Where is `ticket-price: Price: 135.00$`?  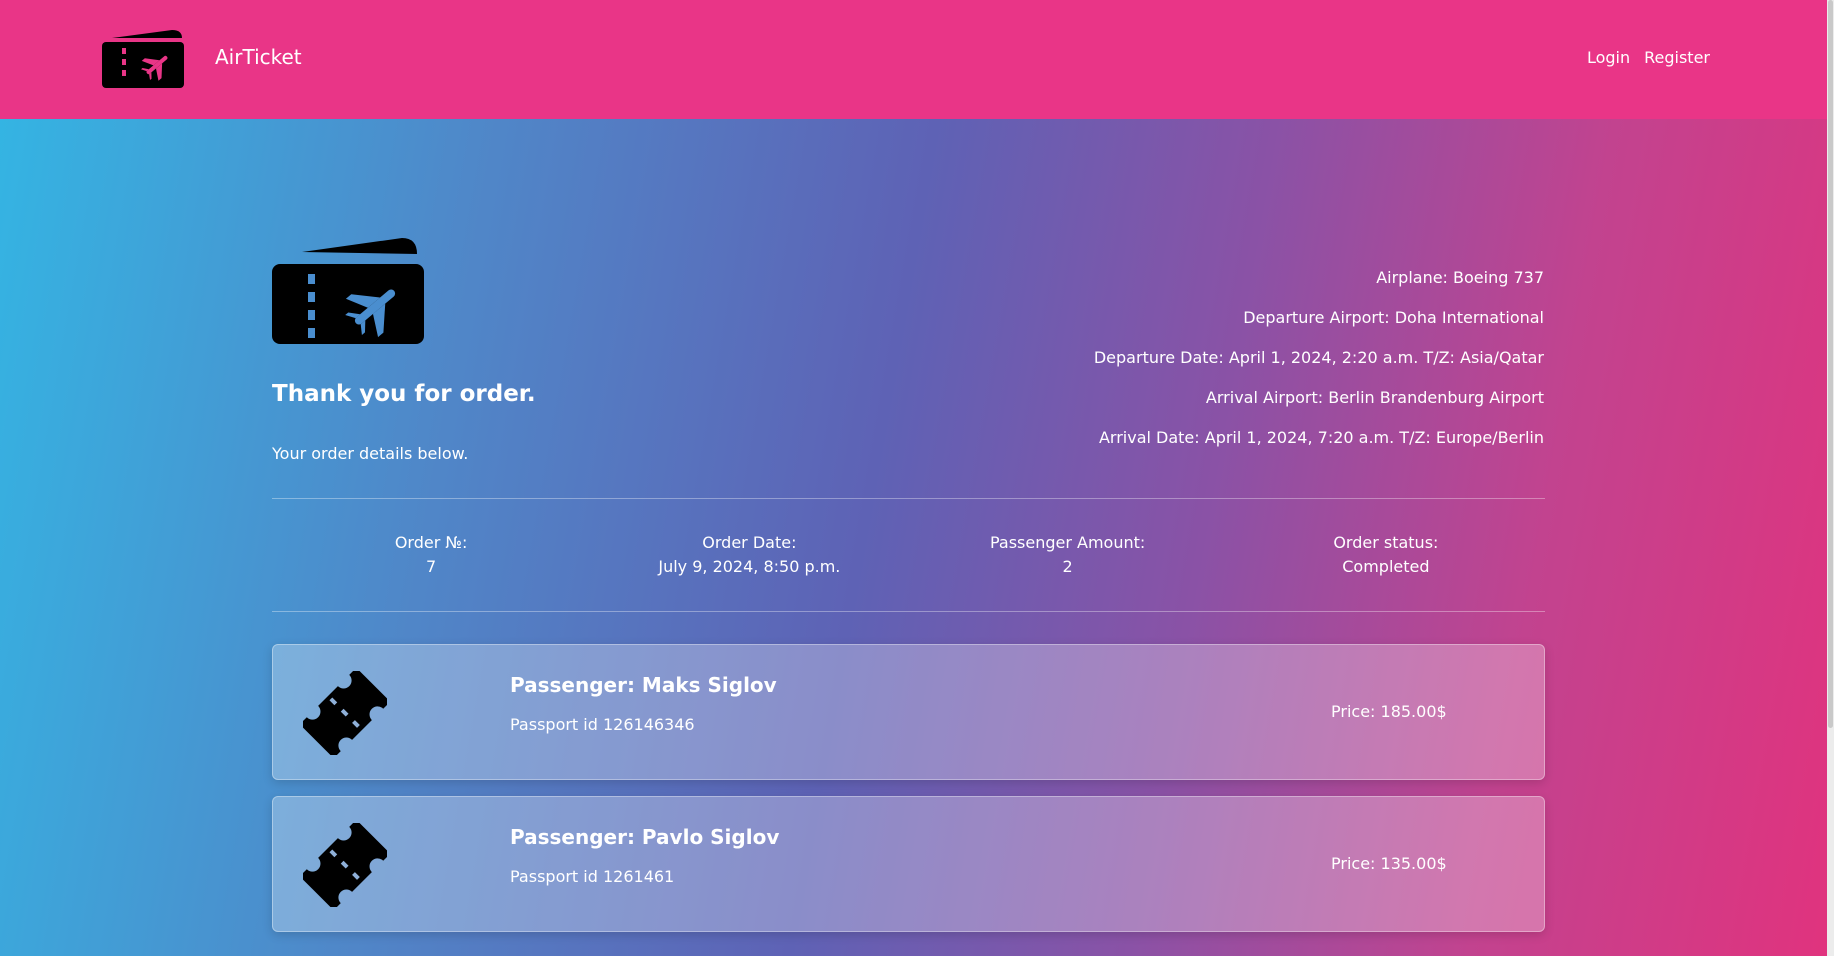
ticket-price: Price: 135.00$ is located at coordinates (1389, 863).